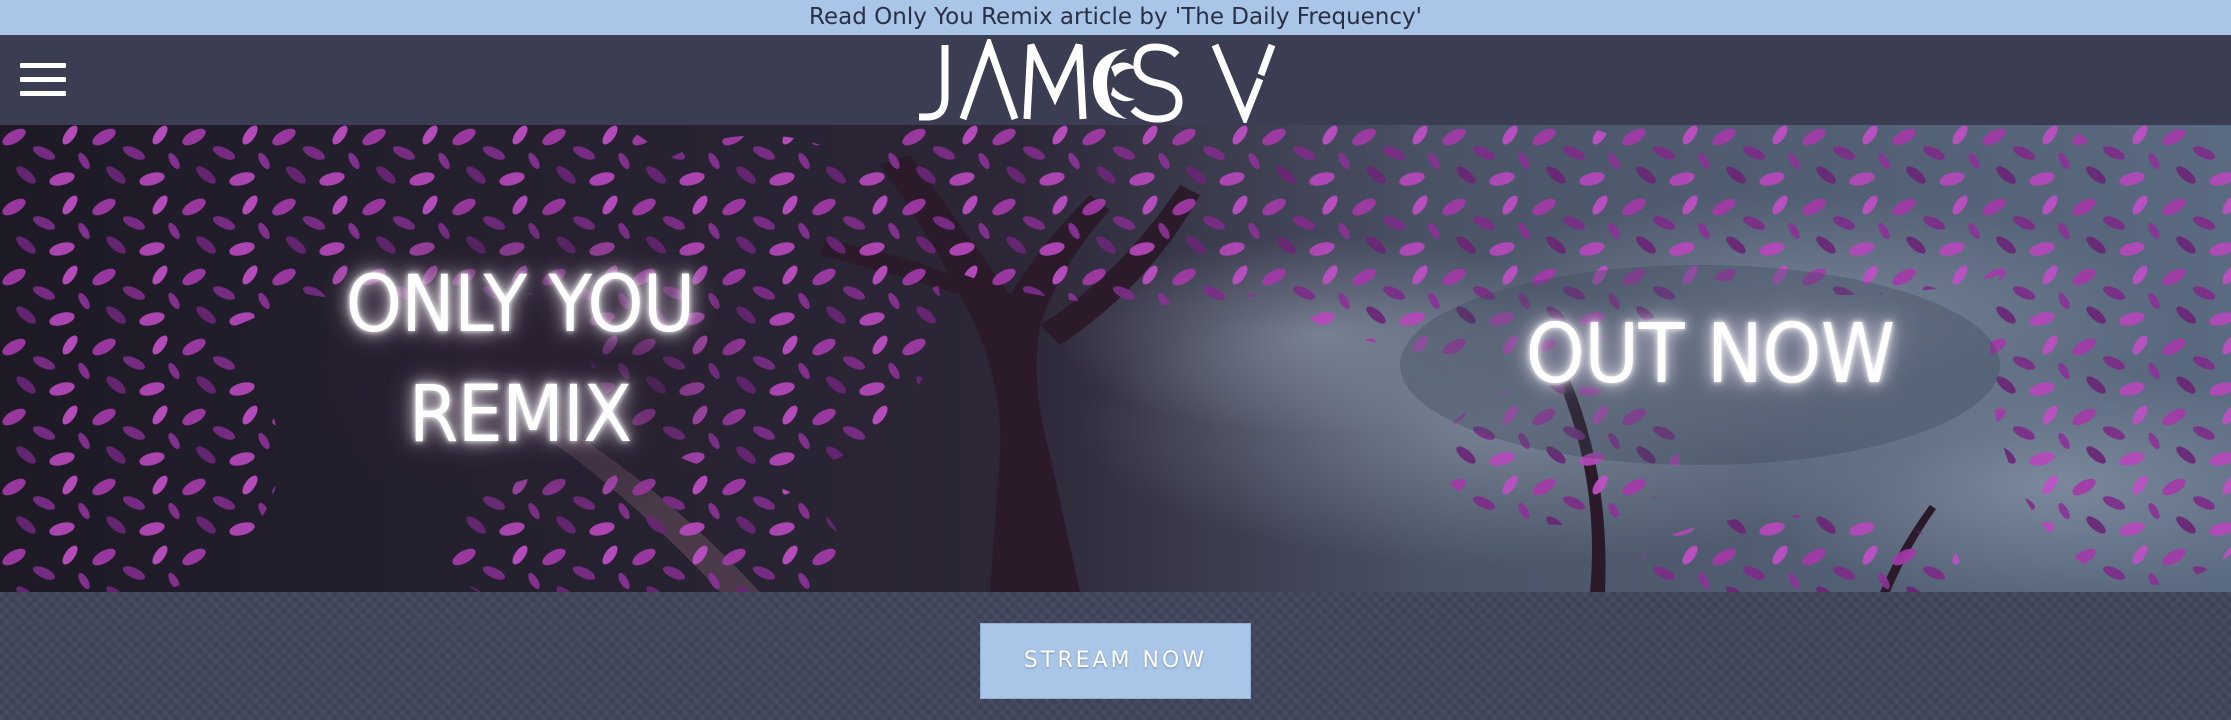 This screenshot has height=720, width=2231. Describe the element at coordinates (520, 305) in the screenshot. I see `hero-title-line-1: ONLY YOU` at that location.